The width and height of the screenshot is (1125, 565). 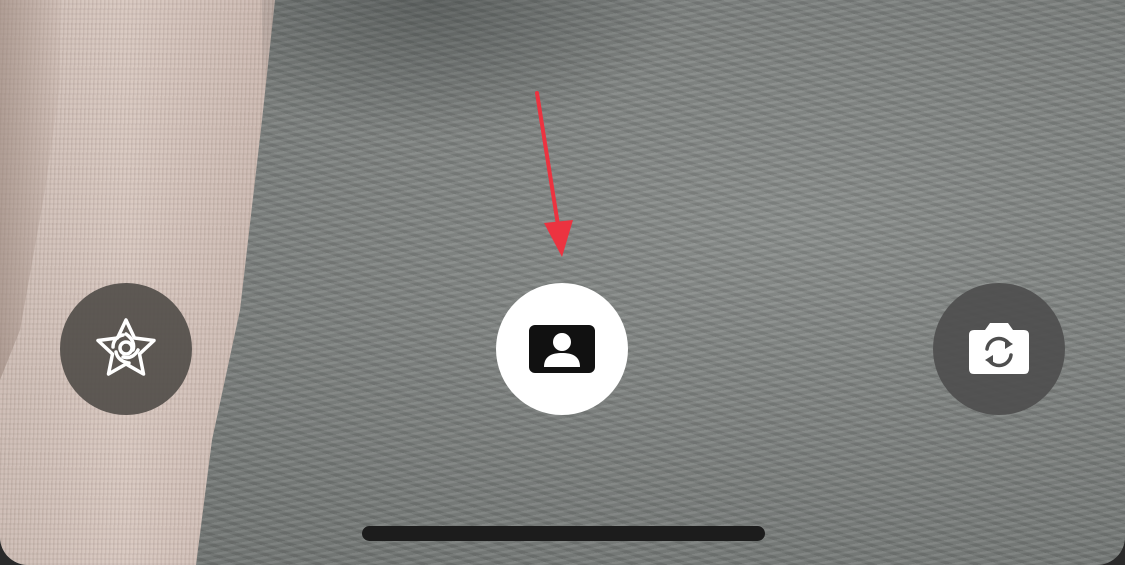 I want to click on flip-camera-button, so click(x=999, y=349).